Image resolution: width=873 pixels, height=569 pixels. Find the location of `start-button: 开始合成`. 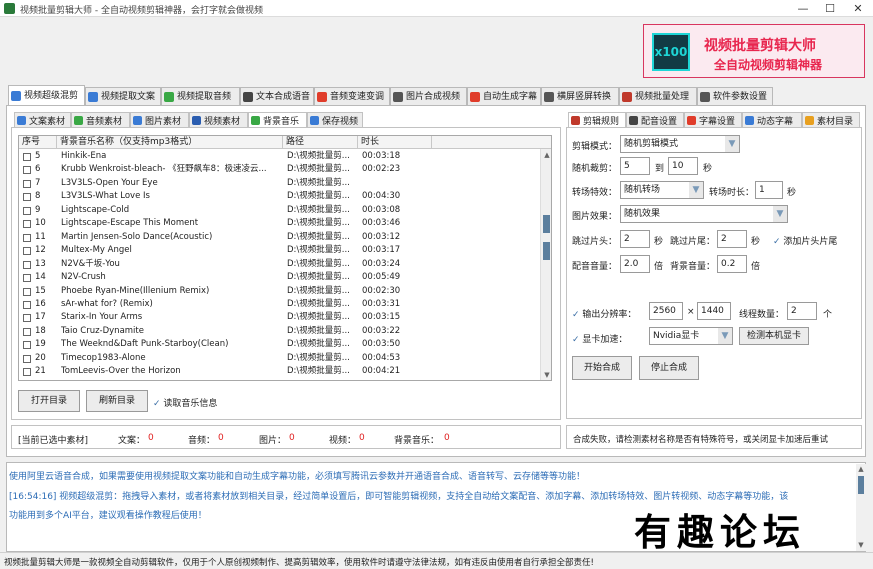

start-button: 开始合成 is located at coordinates (602, 368).